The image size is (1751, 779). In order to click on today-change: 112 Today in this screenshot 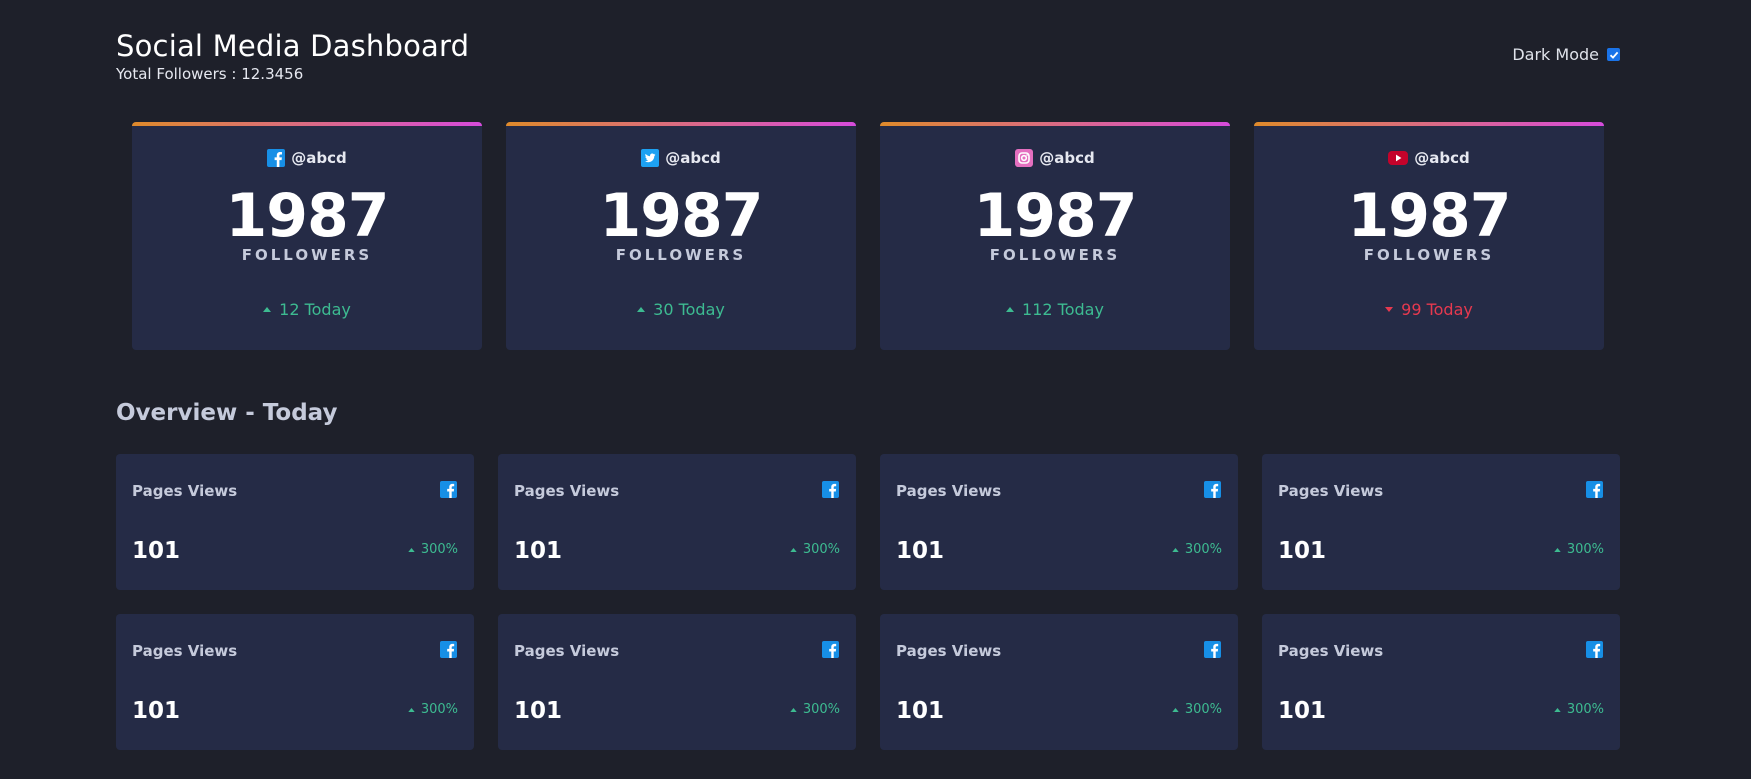, I will do `click(1055, 309)`.